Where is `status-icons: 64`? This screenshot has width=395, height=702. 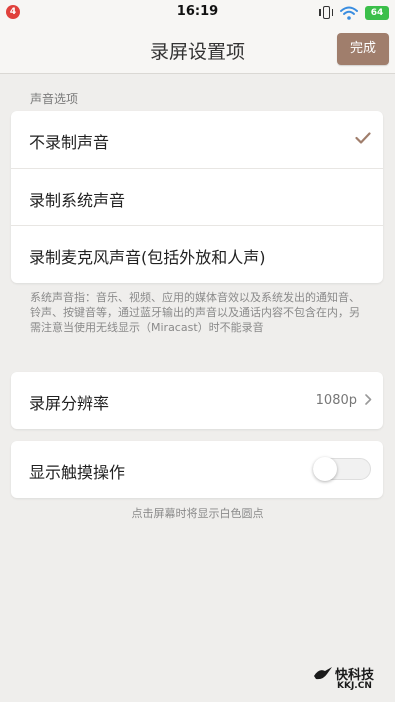
status-icons: 64 is located at coordinates (354, 13).